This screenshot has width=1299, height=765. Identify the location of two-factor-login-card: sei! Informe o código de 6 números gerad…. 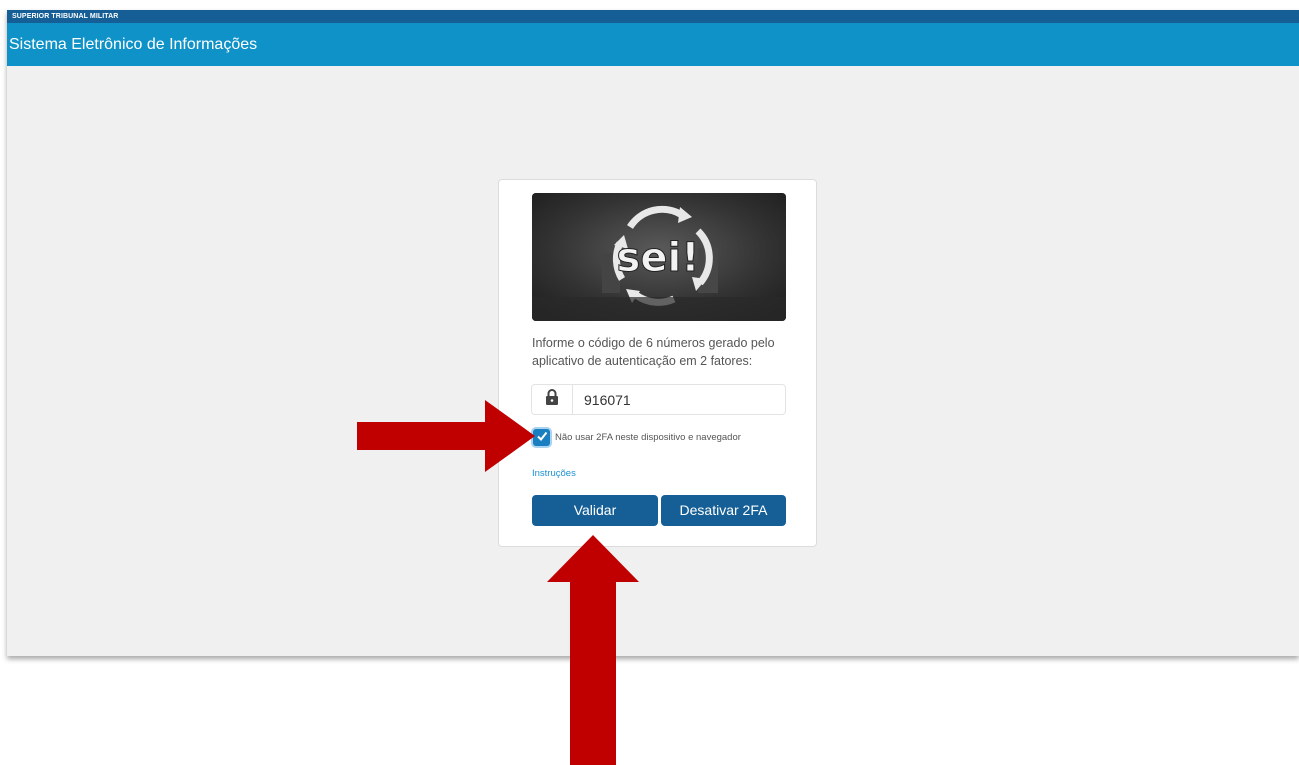
(657, 363).